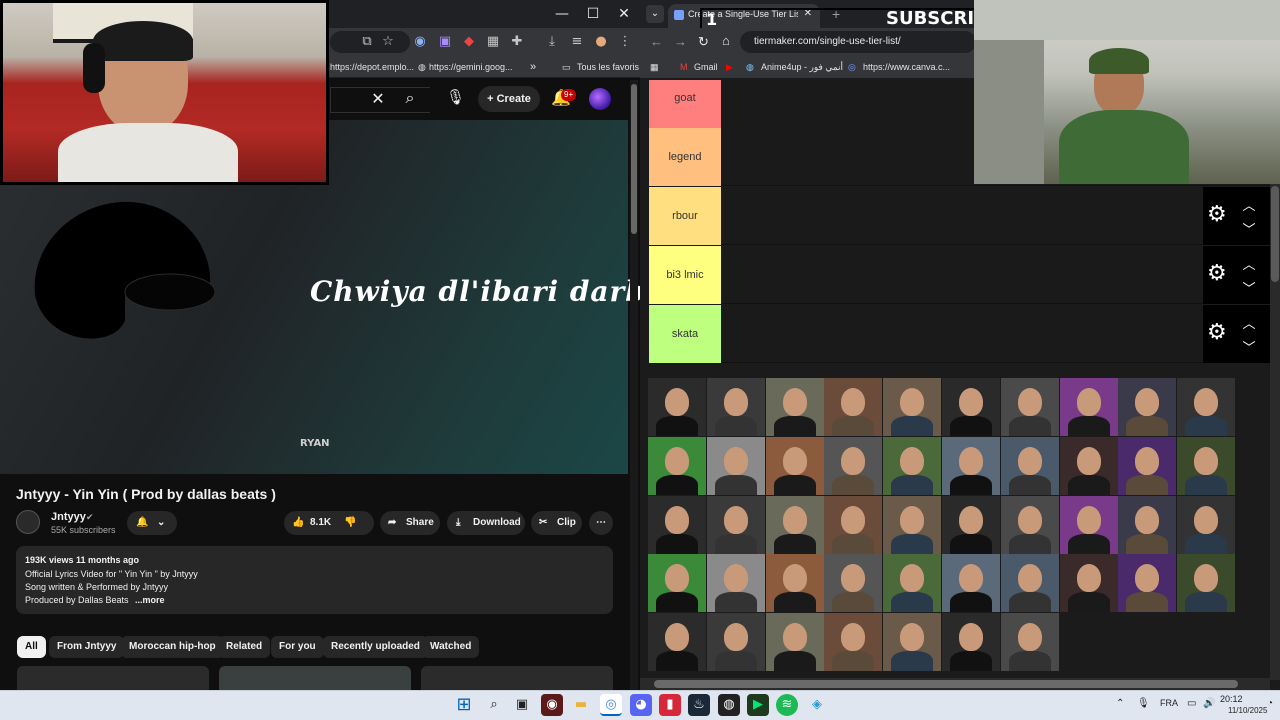  I want to click on red-app-icon: ▮, so click(670, 705).